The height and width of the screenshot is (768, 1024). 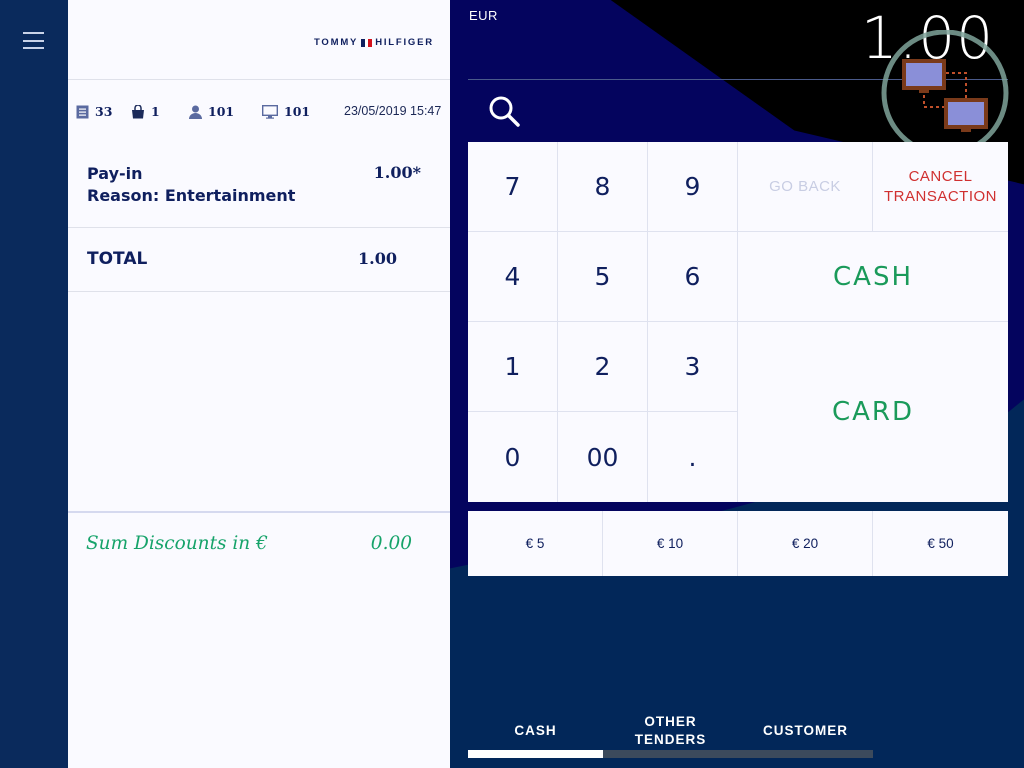 What do you see at coordinates (242, 259) in the screenshot?
I see `total-row: TOTAL 1.00` at bounding box center [242, 259].